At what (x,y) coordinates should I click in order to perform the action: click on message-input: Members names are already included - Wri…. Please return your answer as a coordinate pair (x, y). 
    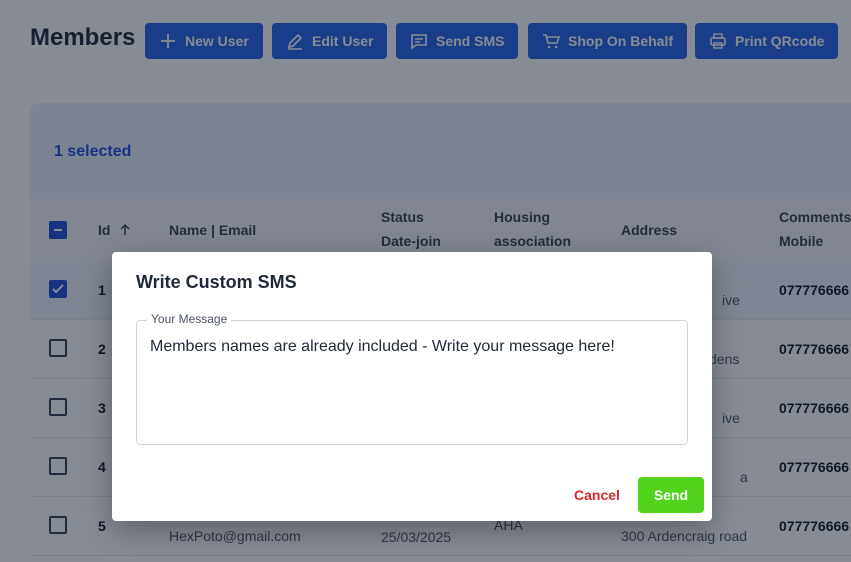
    Looking at the image, I should click on (382, 347).